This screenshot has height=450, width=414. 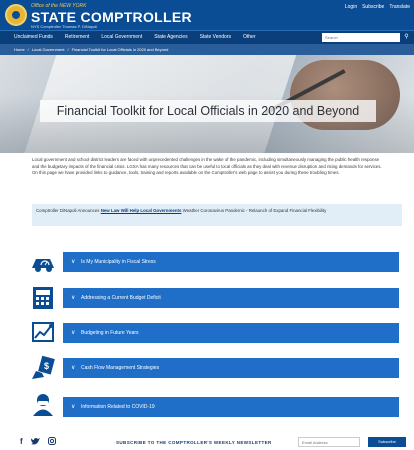 I want to click on login-link: Login, so click(x=351, y=7).